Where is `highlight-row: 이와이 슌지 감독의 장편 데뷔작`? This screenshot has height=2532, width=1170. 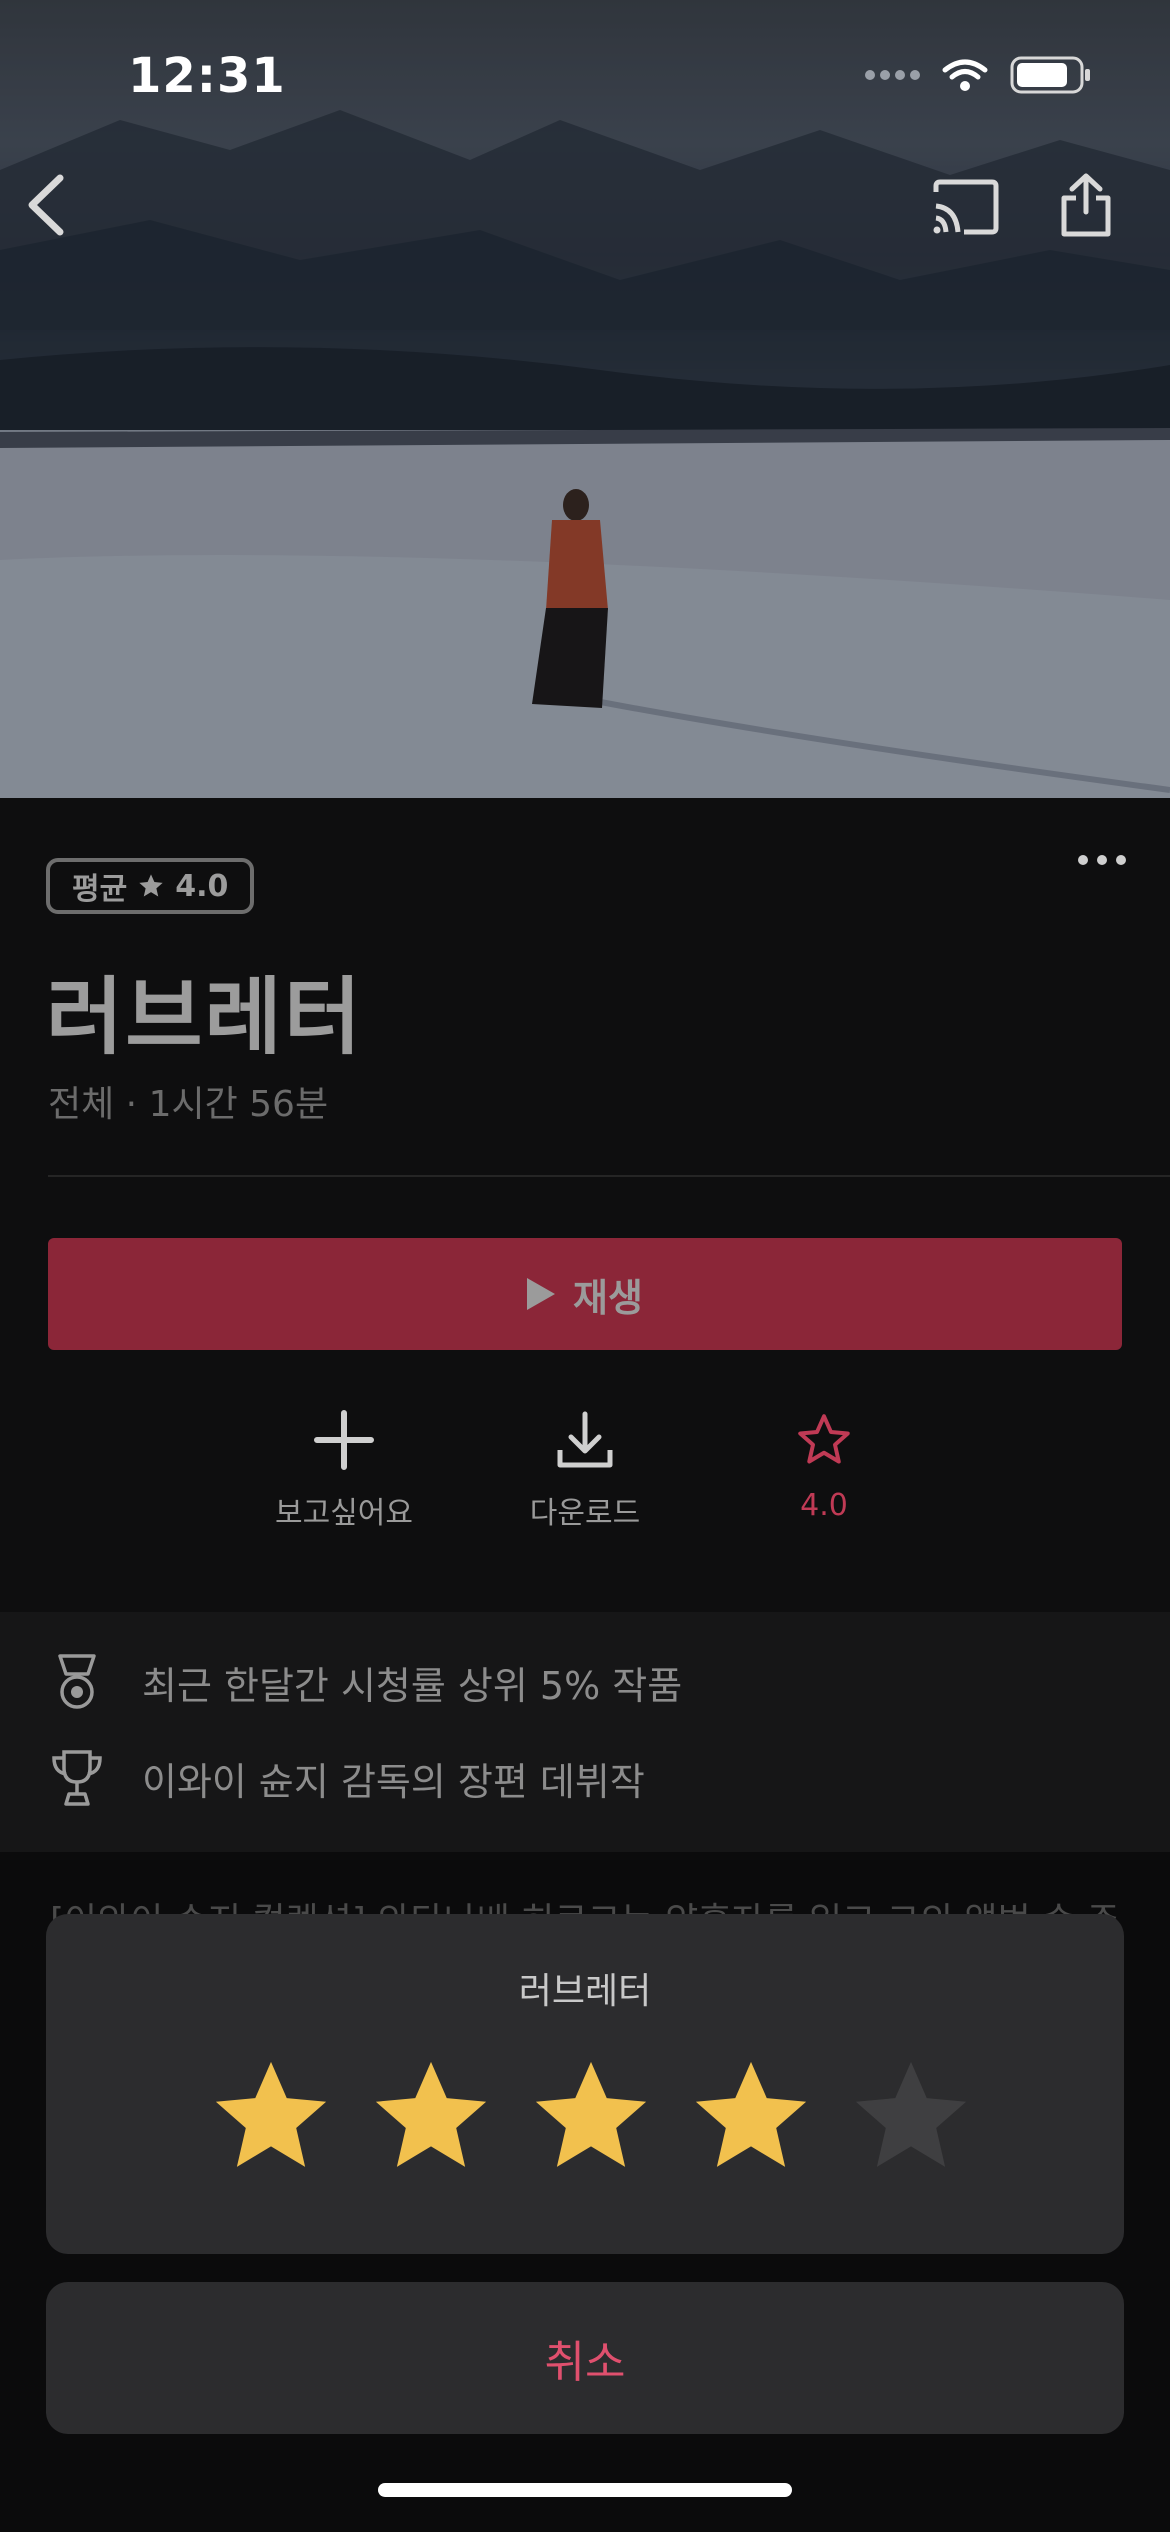 highlight-row: 이와이 슌지 감독의 장편 데뷔작 is located at coordinates (347, 1778).